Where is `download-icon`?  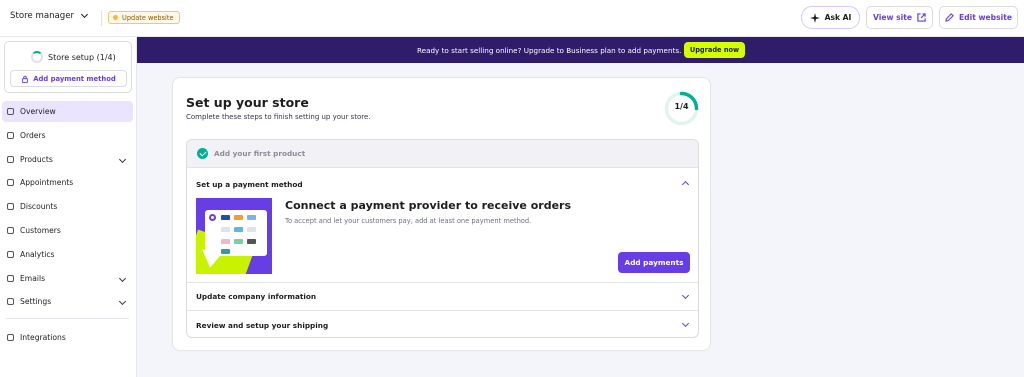
download-icon is located at coordinates (10, 135).